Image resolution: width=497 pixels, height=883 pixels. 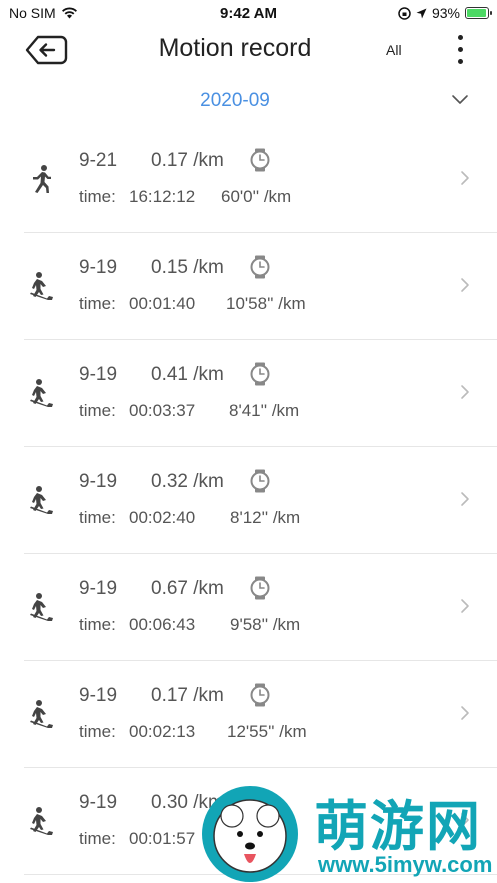 What do you see at coordinates (187, 588) in the screenshot?
I see `record-distance: 0.67 /km` at bounding box center [187, 588].